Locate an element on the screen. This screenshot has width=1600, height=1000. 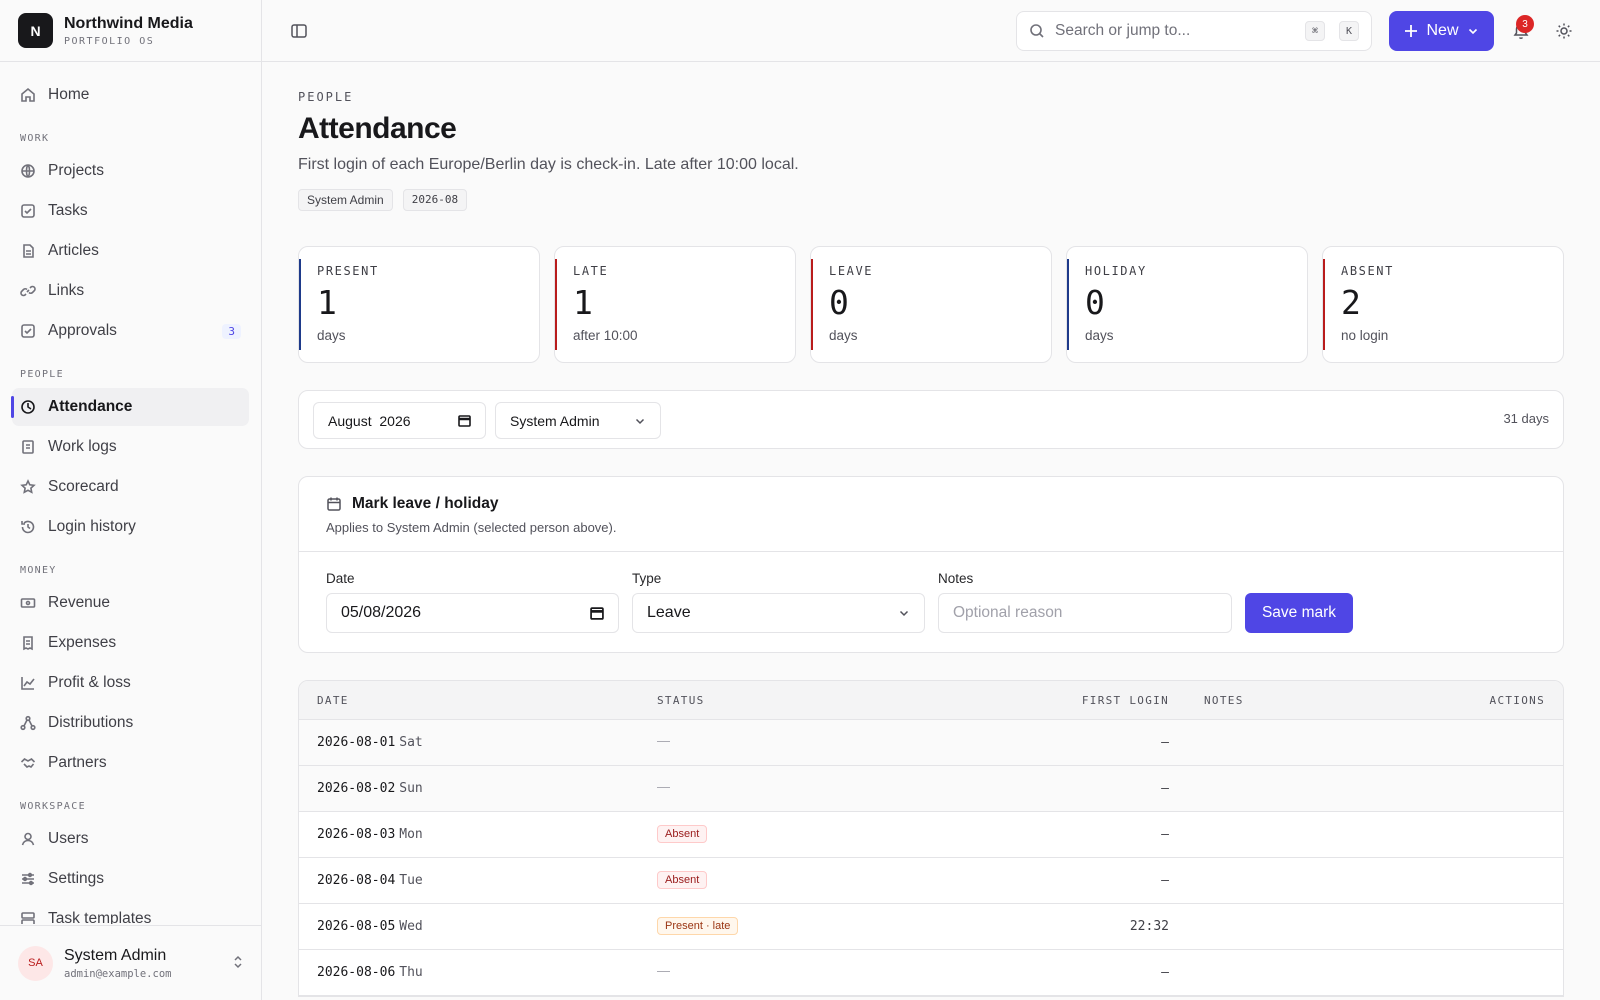
plus-icon is located at coordinates (1411, 31).